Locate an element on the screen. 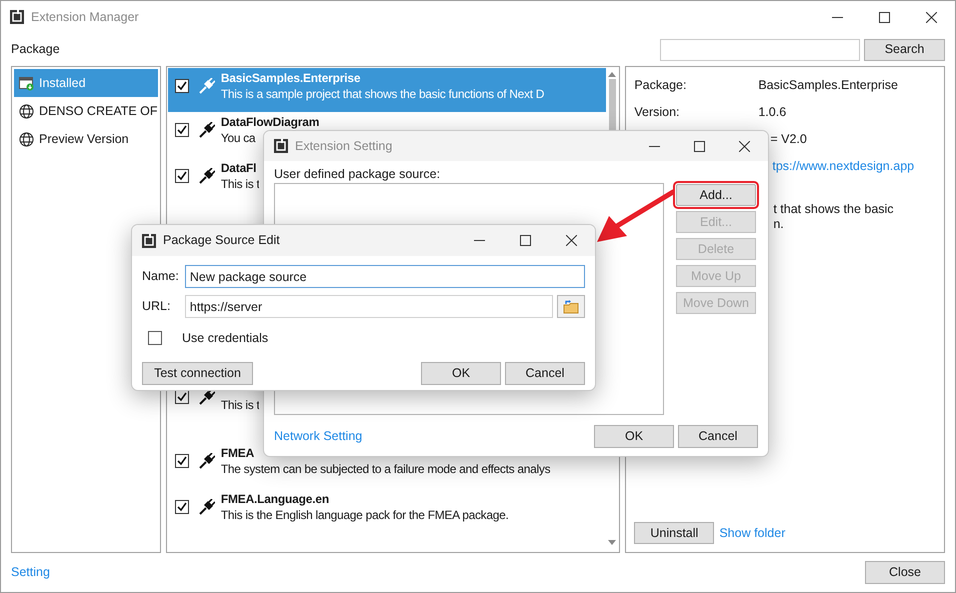 Image resolution: width=956 pixels, height=593 pixels. source-label: User defined package source: is located at coordinates (358, 174).